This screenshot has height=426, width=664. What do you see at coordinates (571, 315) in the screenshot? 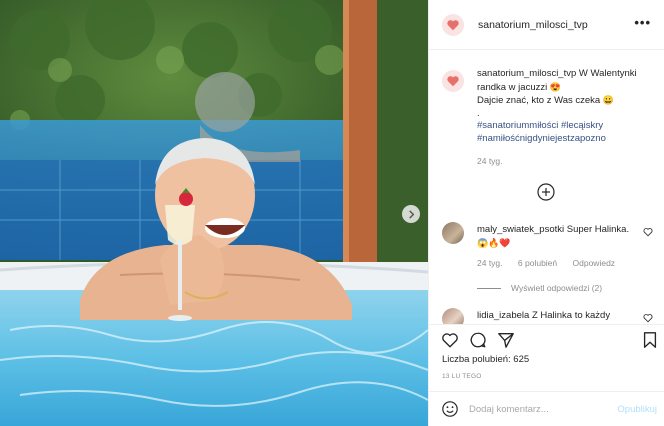
I see `comment-text: Z Halinka to każdy` at bounding box center [571, 315].